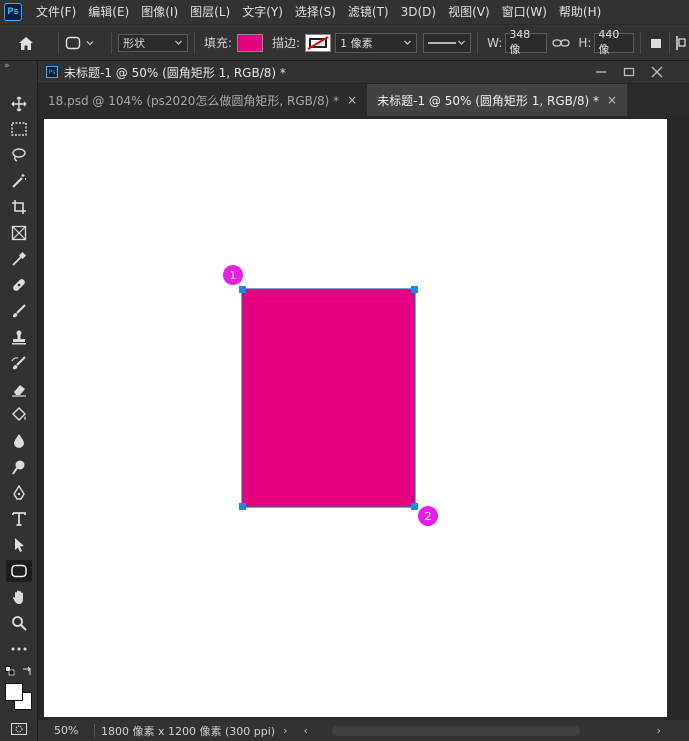  I want to click on magnifier-icon, so click(19, 623).